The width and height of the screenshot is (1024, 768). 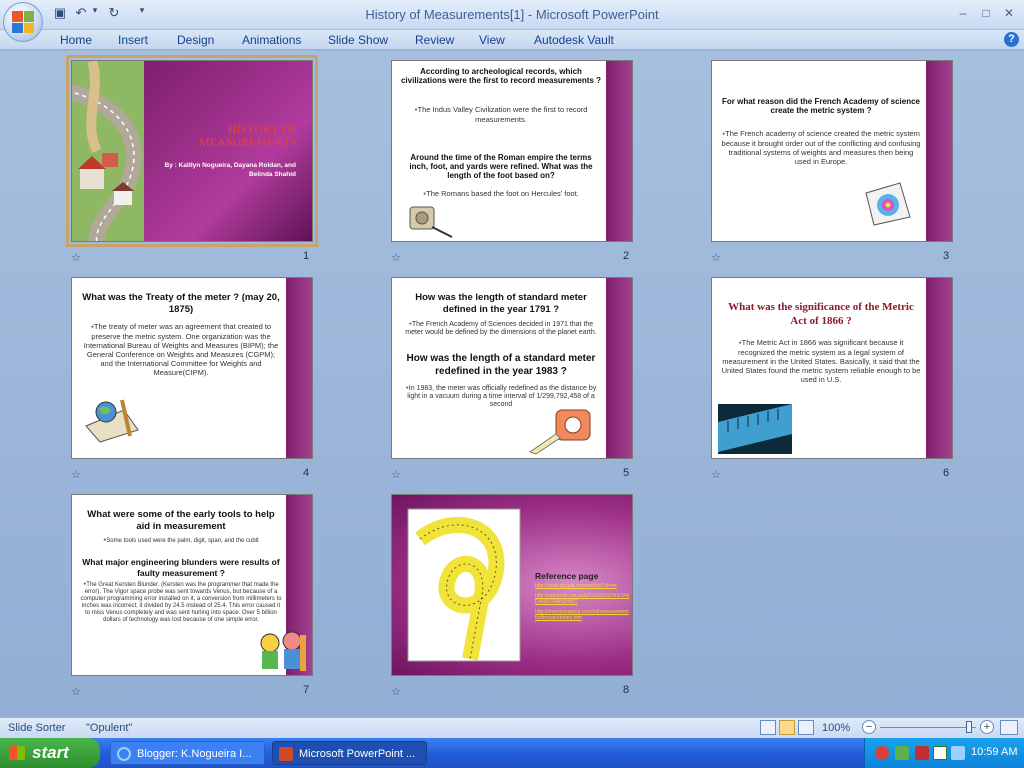 I want to click on slide-2-transition-icon: ☆, so click(x=396, y=257).